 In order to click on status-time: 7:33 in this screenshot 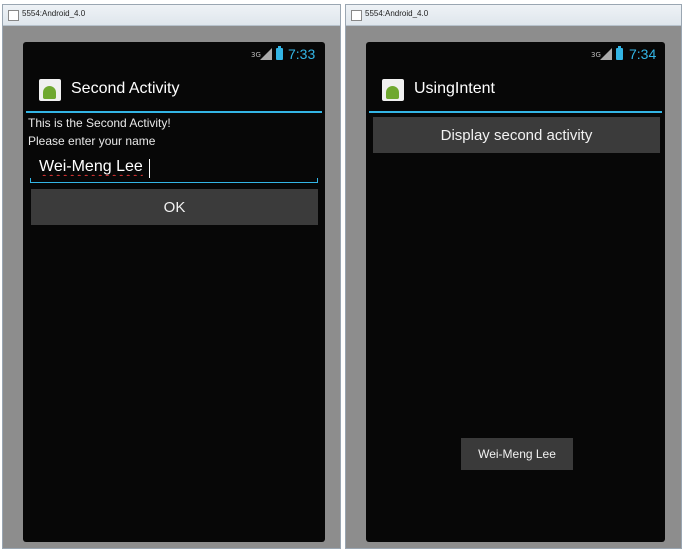, I will do `click(302, 54)`.